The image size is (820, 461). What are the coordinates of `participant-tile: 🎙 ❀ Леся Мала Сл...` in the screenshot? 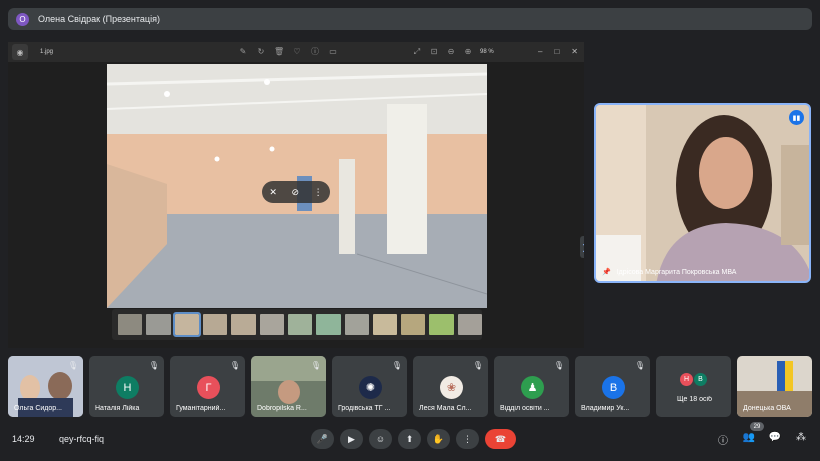 It's located at (450, 386).